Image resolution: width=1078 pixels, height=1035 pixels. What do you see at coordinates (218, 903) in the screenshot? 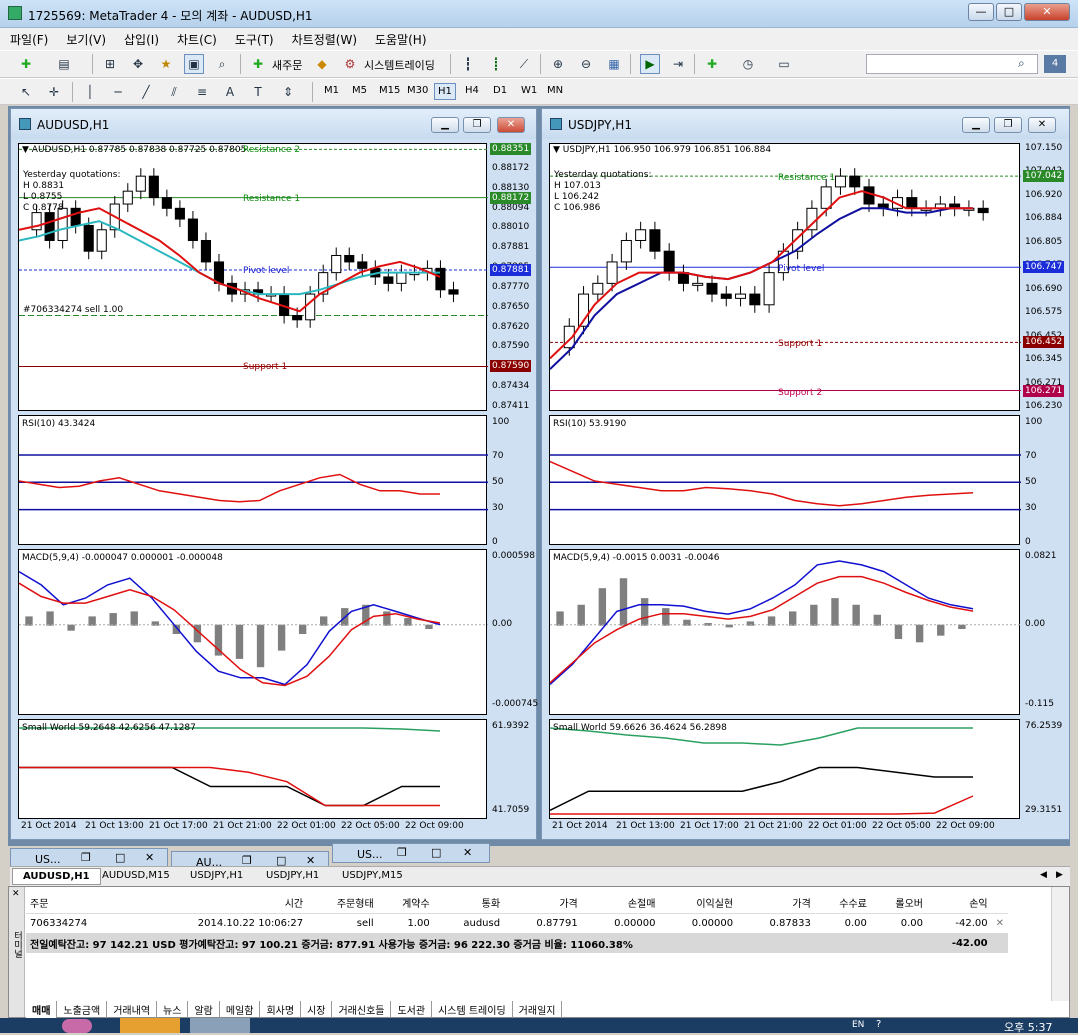
I see `col-time: 시간` at bounding box center [218, 903].